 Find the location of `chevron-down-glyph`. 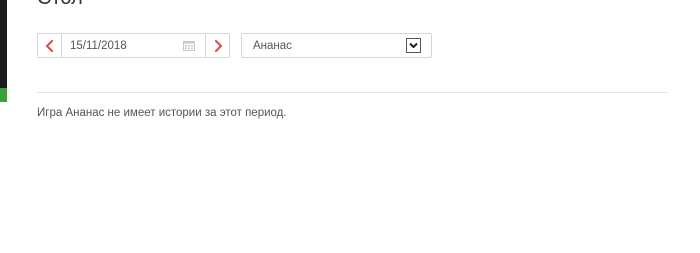

chevron-down-glyph is located at coordinates (413, 45).